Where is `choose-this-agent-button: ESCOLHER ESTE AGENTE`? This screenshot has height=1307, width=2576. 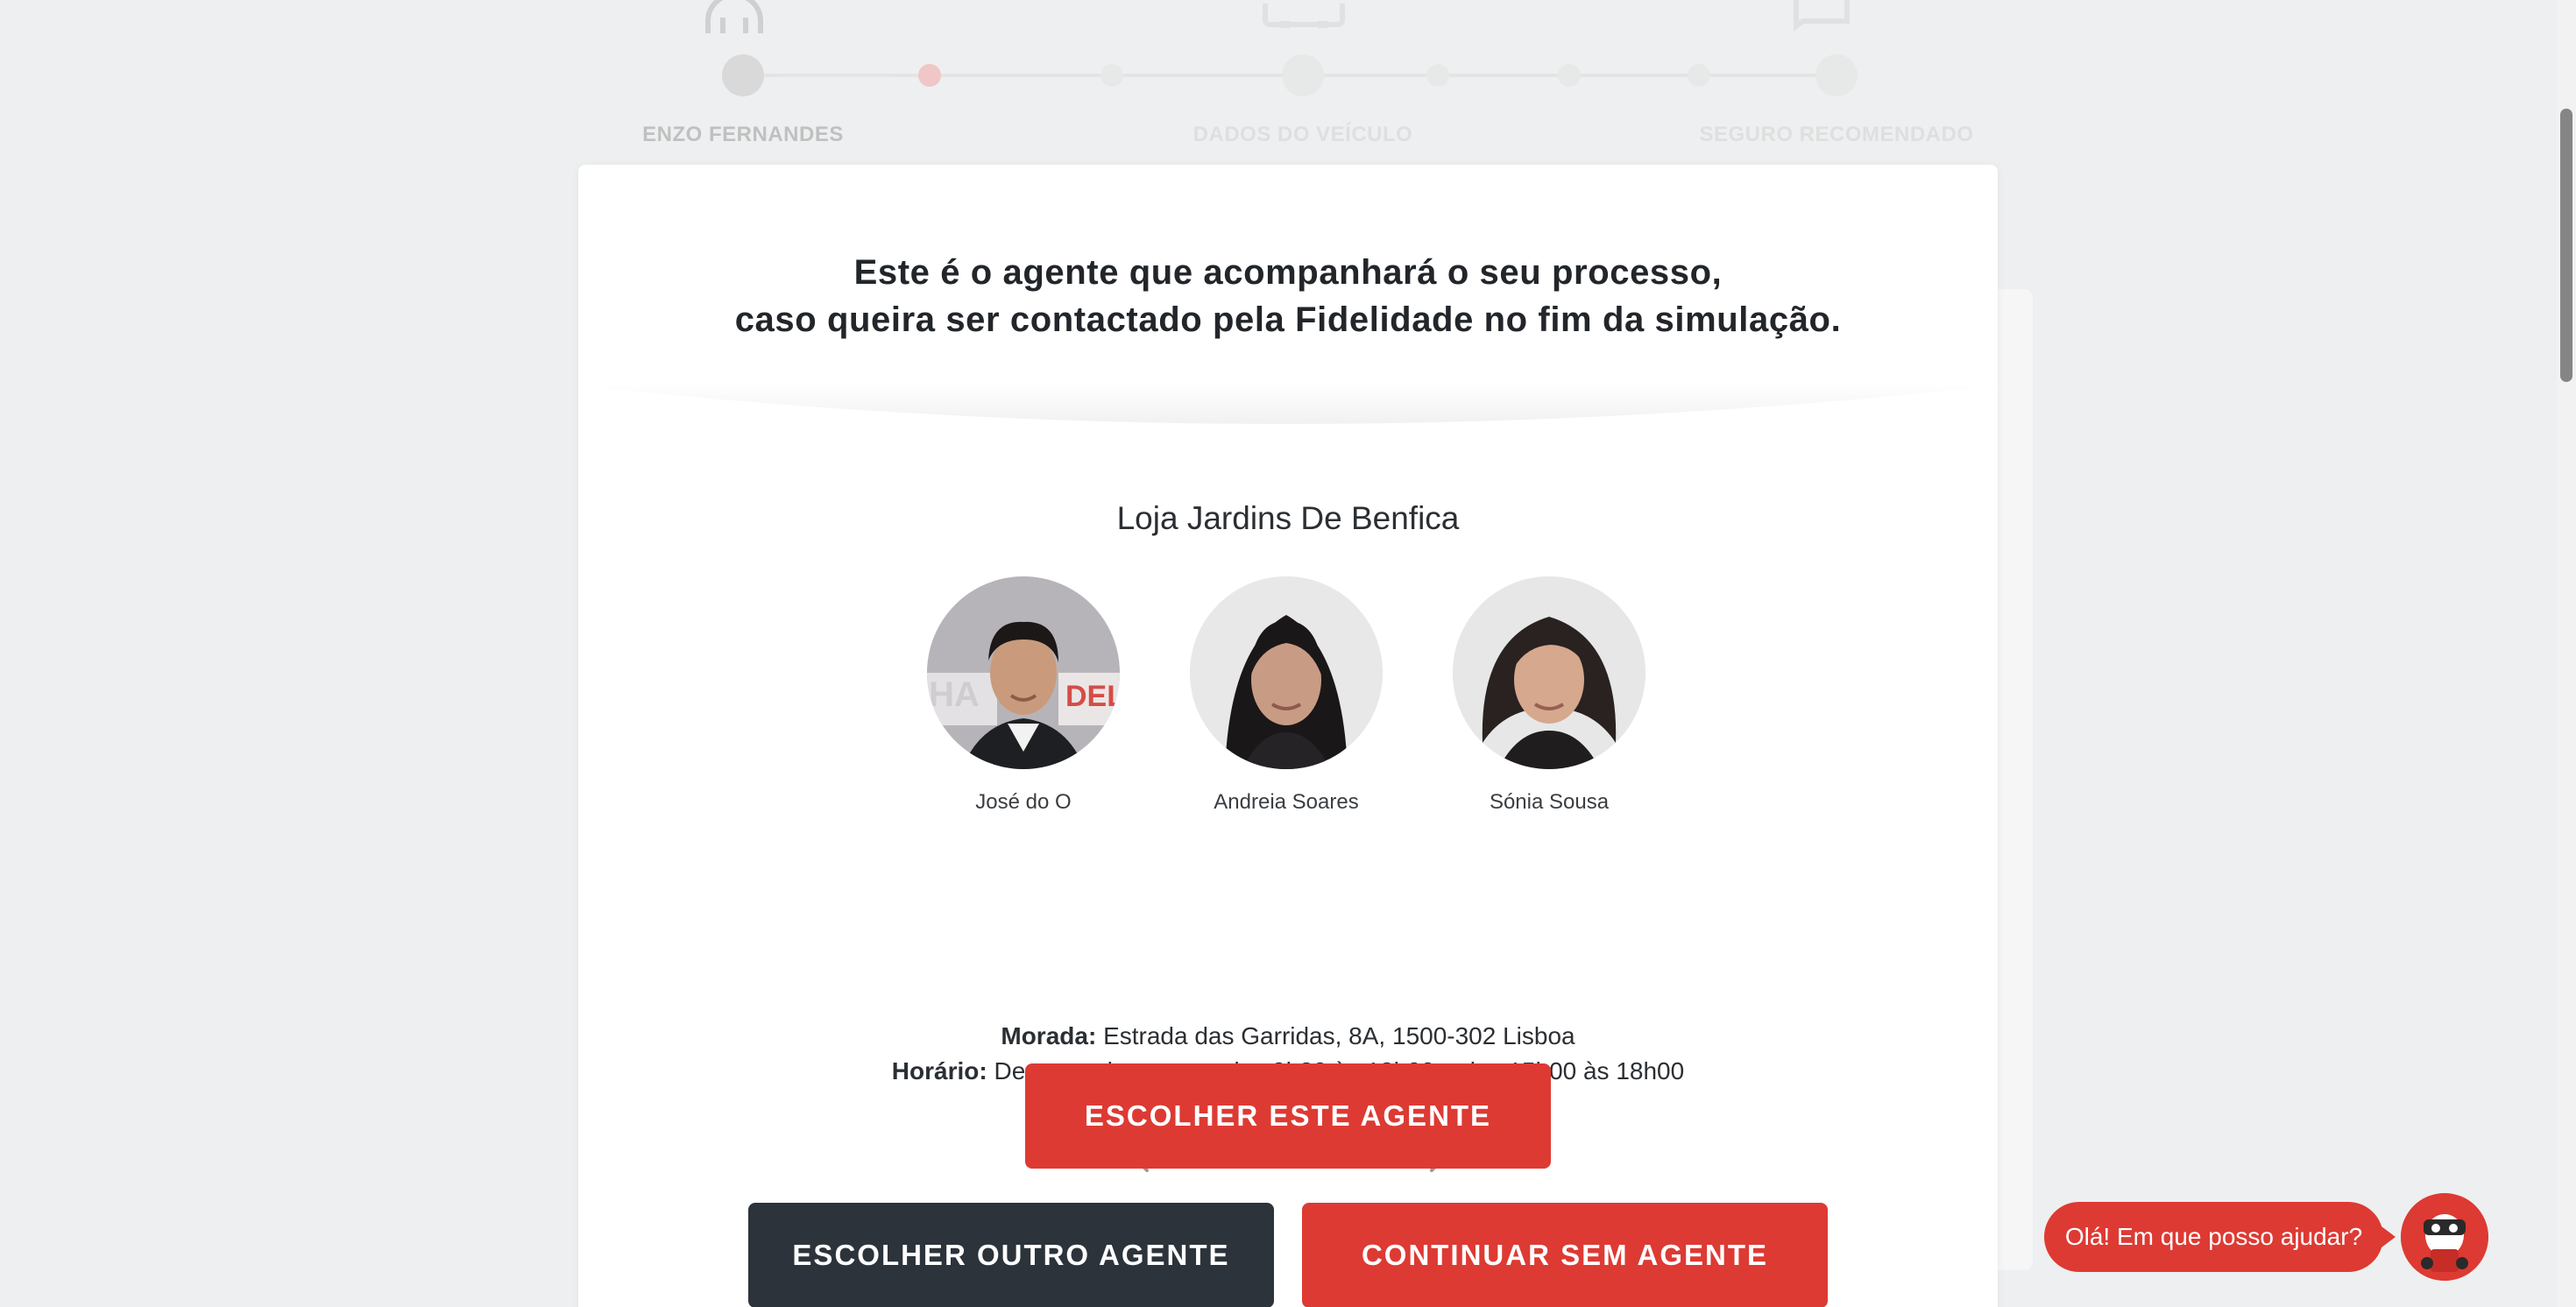
choose-this-agent-button: ESCOLHER ESTE AGENTE is located at coordinates (1288, 1116).